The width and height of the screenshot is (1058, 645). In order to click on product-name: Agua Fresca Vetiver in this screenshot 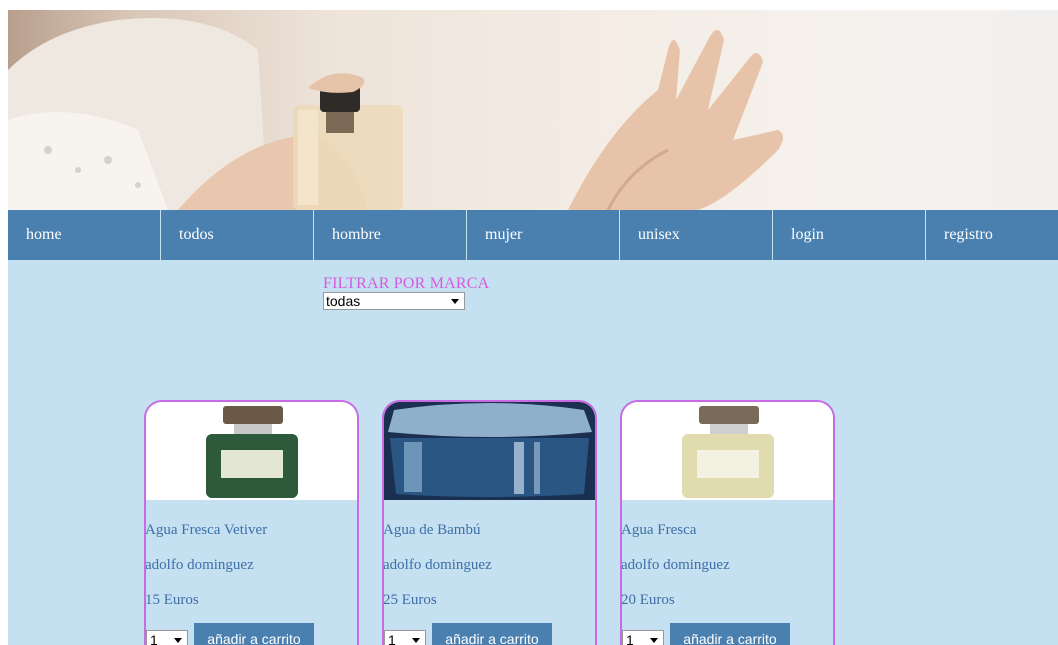, I will do `click(206, 530)`.